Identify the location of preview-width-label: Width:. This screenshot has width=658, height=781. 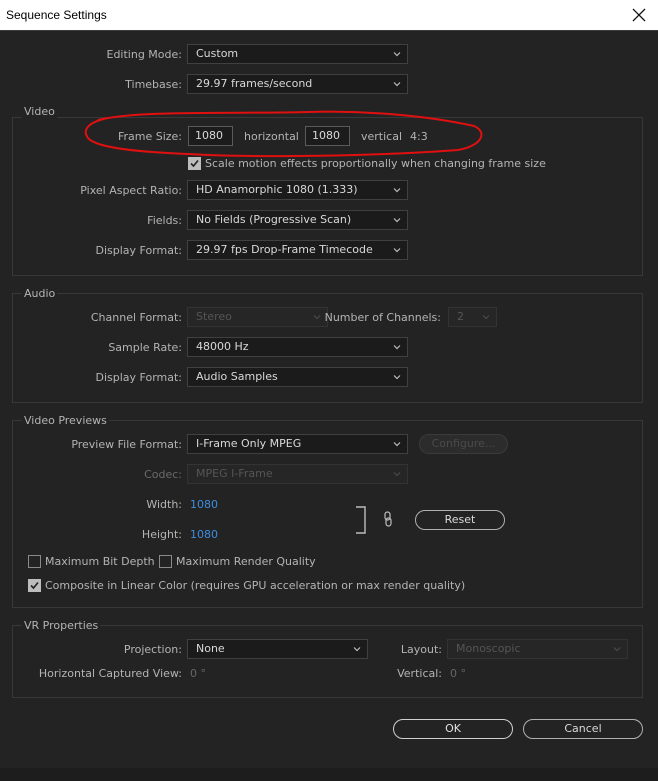
(164, 504).